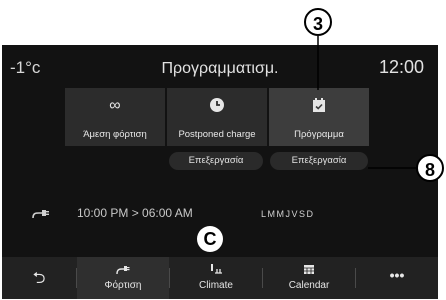 This screenshot has width=446, height=300. What do you see at coordinates (367, 102) in the screenshot?
I see `callout-lines` at bounding box center [367, 102].